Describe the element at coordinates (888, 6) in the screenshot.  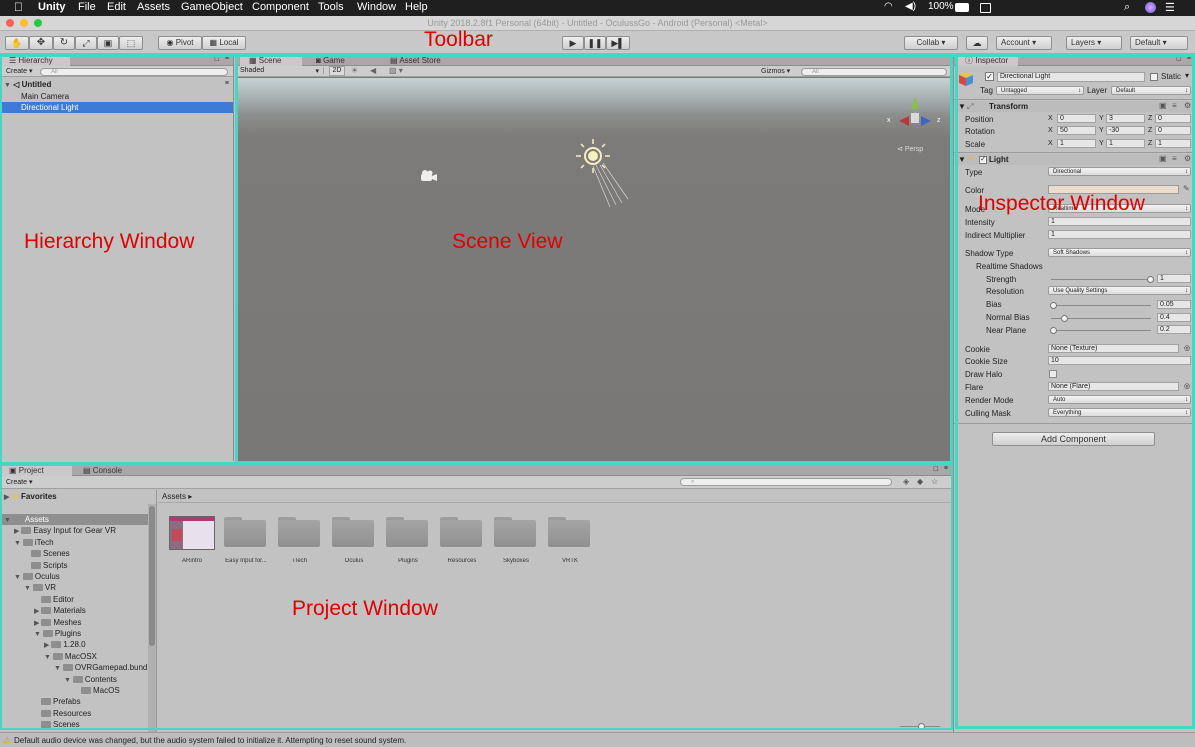
I see `wifi-icon: ◠` at that location.